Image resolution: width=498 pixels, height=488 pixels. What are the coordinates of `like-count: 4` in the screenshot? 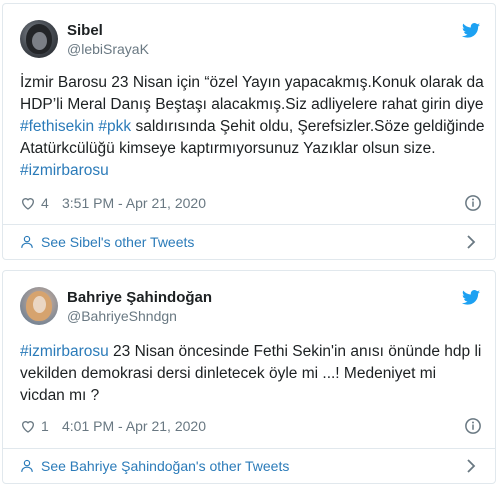 It's located at (45, 203).